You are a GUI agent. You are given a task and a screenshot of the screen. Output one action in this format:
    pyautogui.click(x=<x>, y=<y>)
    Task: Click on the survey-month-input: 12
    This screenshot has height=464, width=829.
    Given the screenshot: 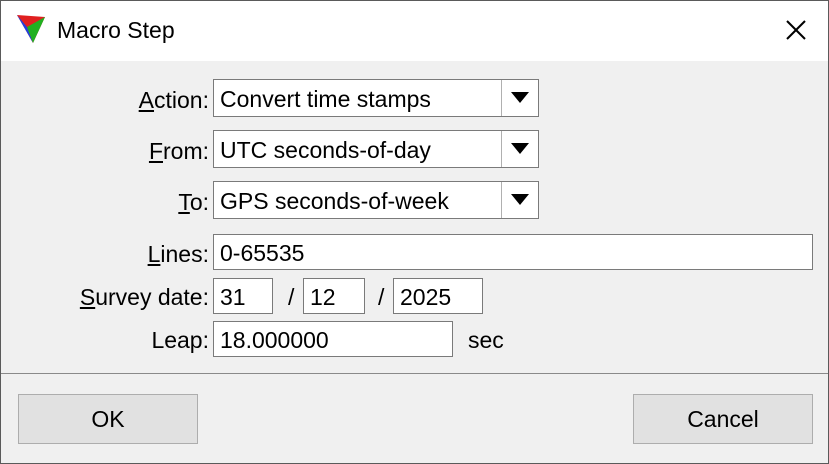 What is the action you would take?
    pyautogui.click(x=334, y=296)
    